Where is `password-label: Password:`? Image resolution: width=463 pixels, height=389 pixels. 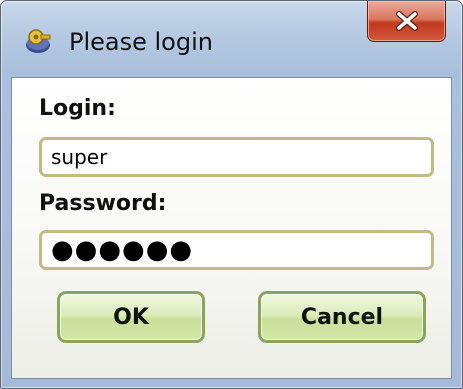 password-label: Password: is located at coordinates (103, 203).